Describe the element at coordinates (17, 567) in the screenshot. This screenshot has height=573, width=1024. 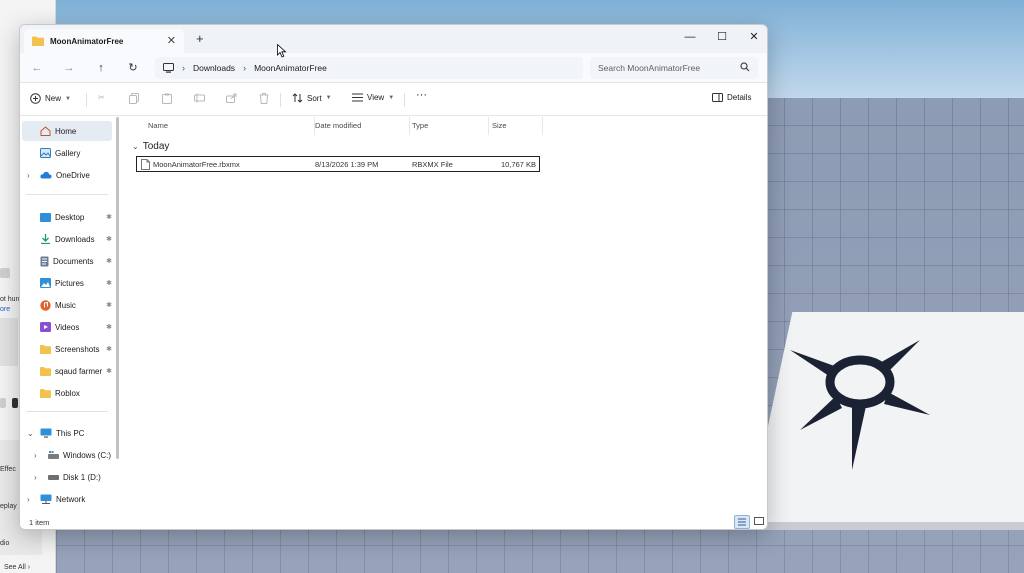
I see `see-all-link: See All ›` at that location.